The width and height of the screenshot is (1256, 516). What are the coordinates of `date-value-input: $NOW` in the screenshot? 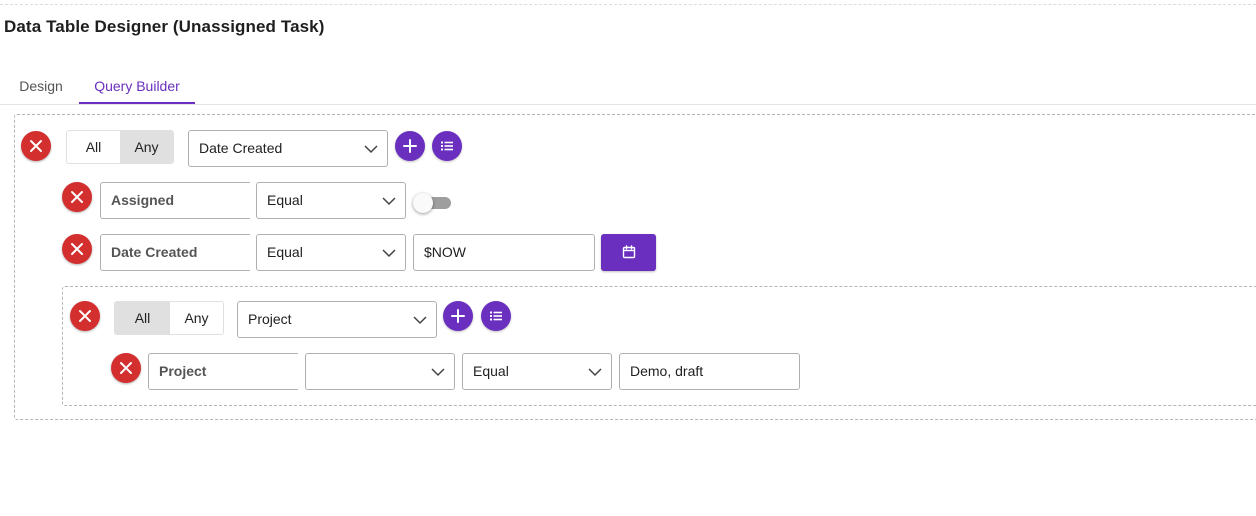 It's located at (504, 252).